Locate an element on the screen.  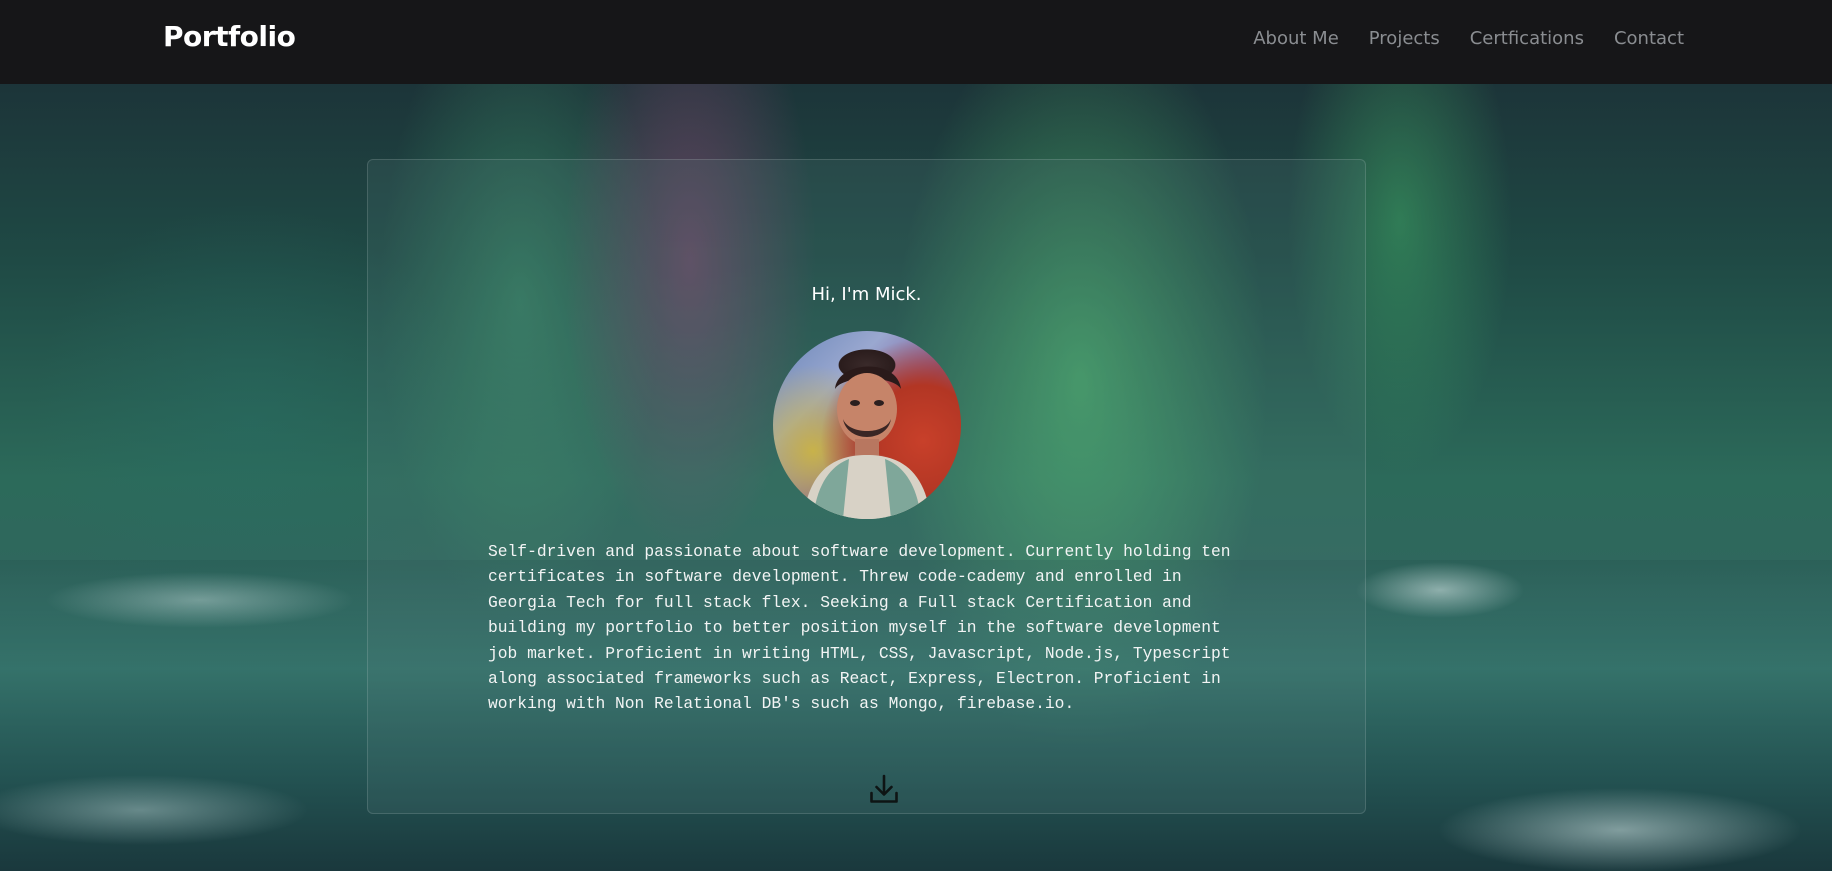
nav-link-contact: Contact is located at coordinates (1649, 38).